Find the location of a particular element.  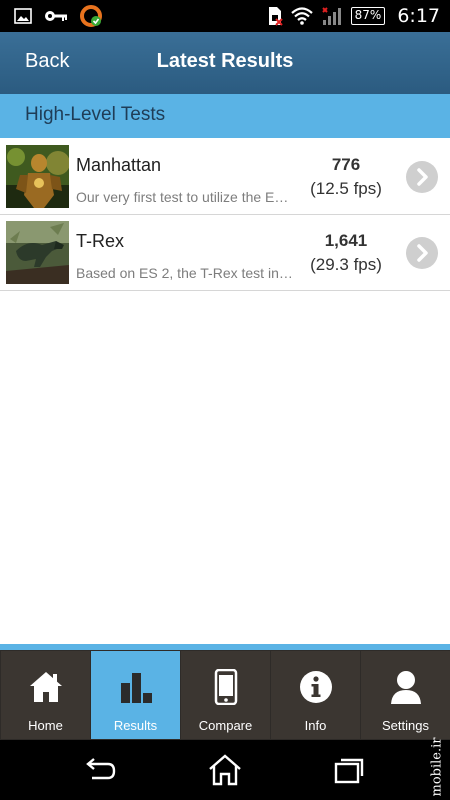

signal-icon is located at coordinates (331, 16).